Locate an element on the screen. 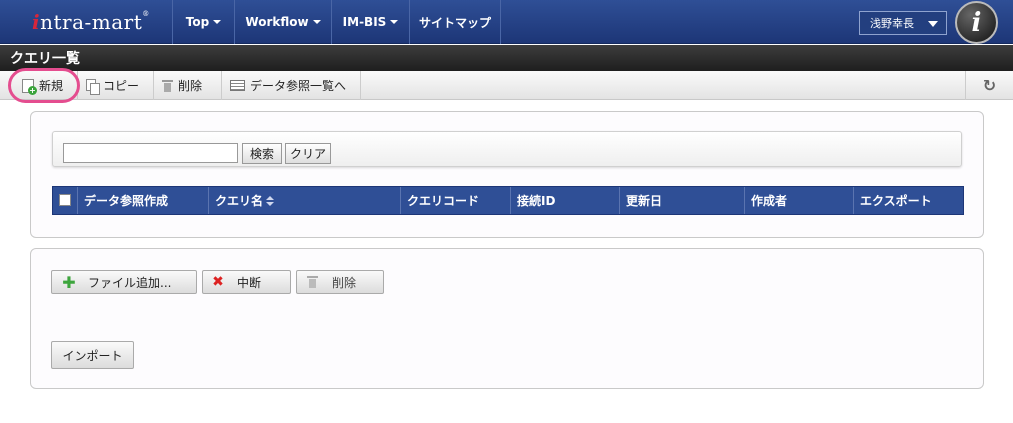 The height and width of the screenshot is (423, 1013). delete-button: 削除 is located at coordinates (188, 85).